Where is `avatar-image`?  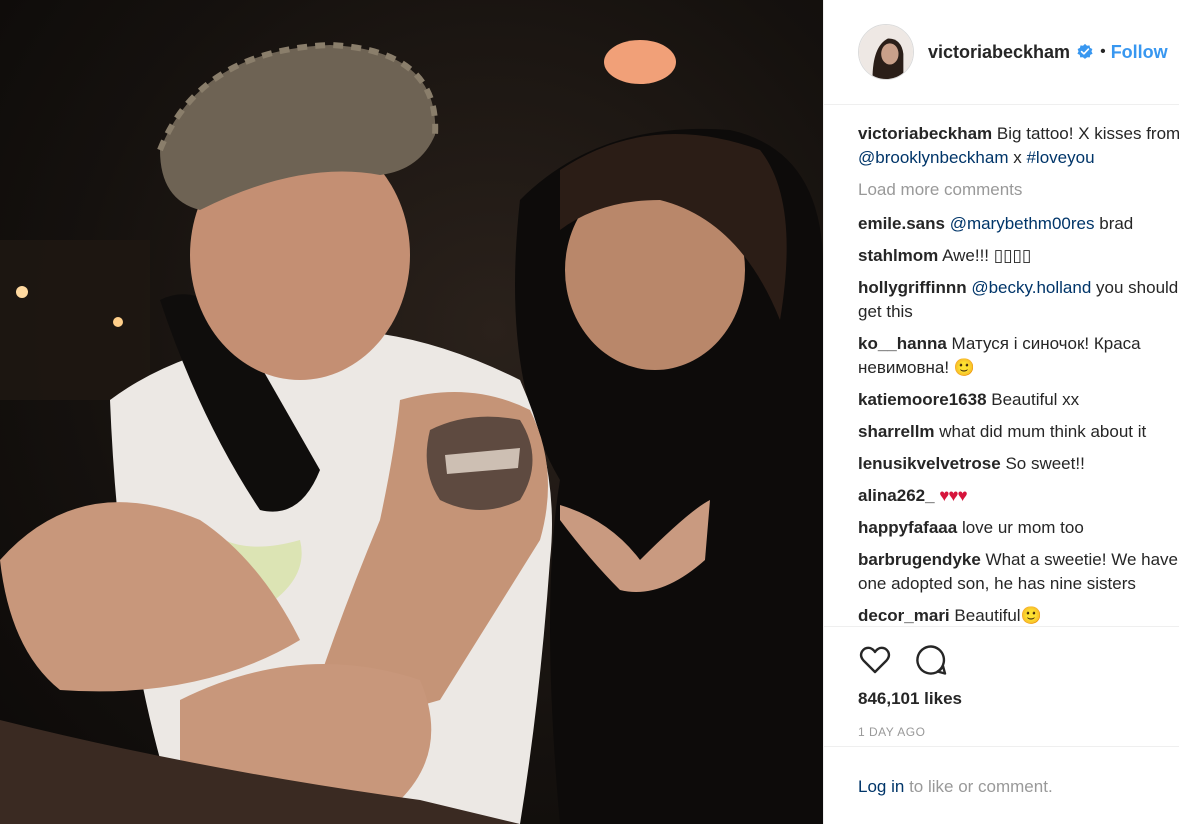
avatar-image is located at coordinates (886, 52).